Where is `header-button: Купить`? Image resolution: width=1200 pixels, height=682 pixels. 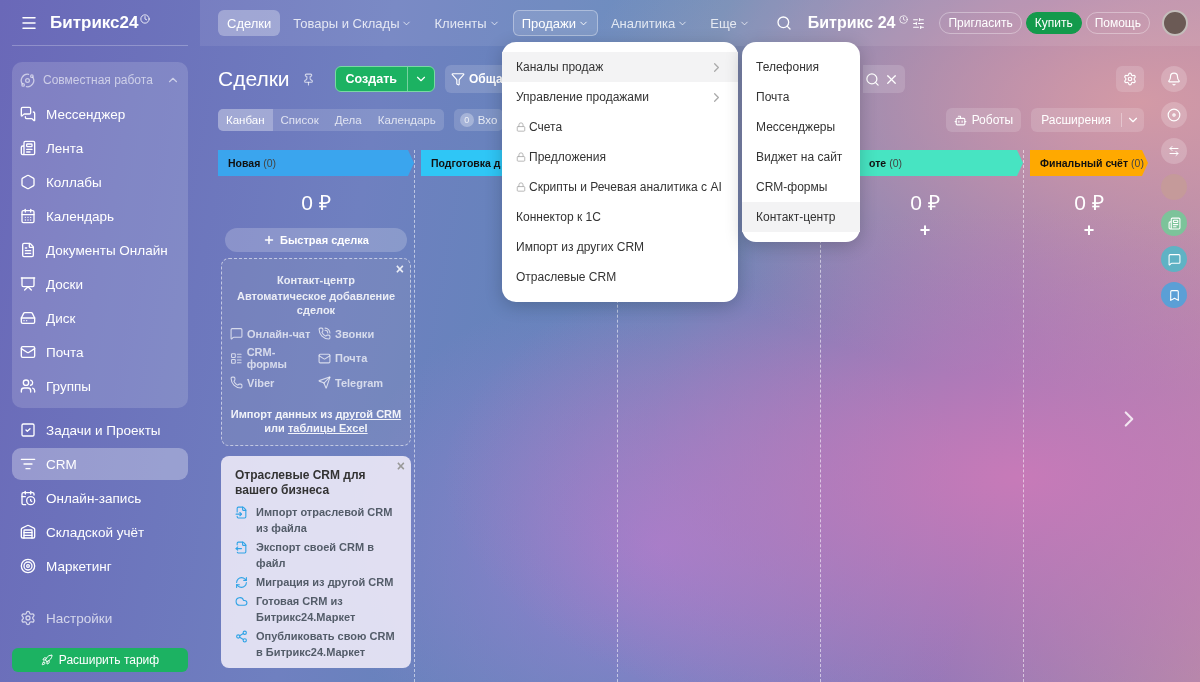 header-button: Купить is located at coordinates (1053, 23).